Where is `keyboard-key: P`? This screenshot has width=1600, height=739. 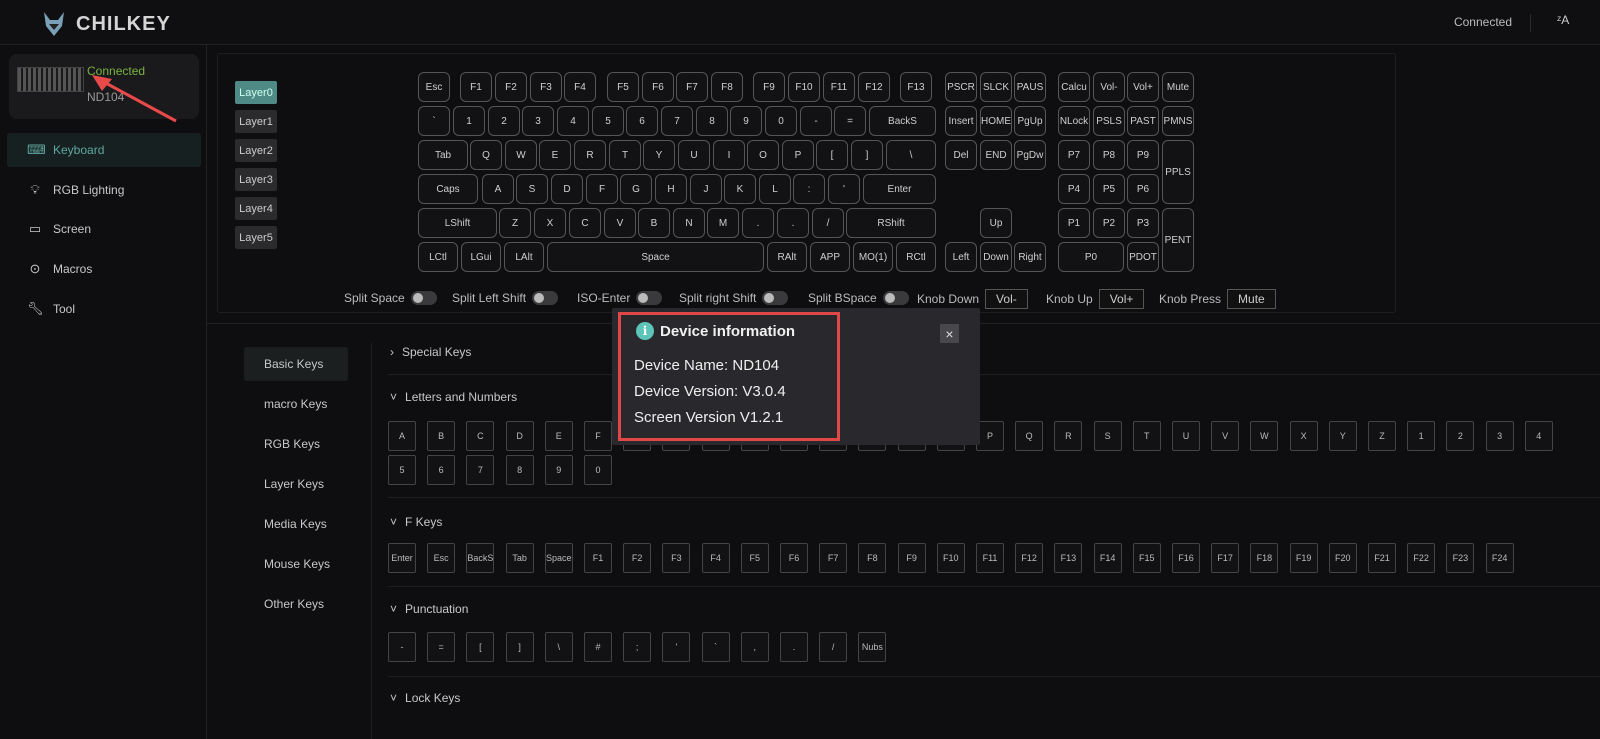
keyboard-key: P is located at coordinates (798, 155).